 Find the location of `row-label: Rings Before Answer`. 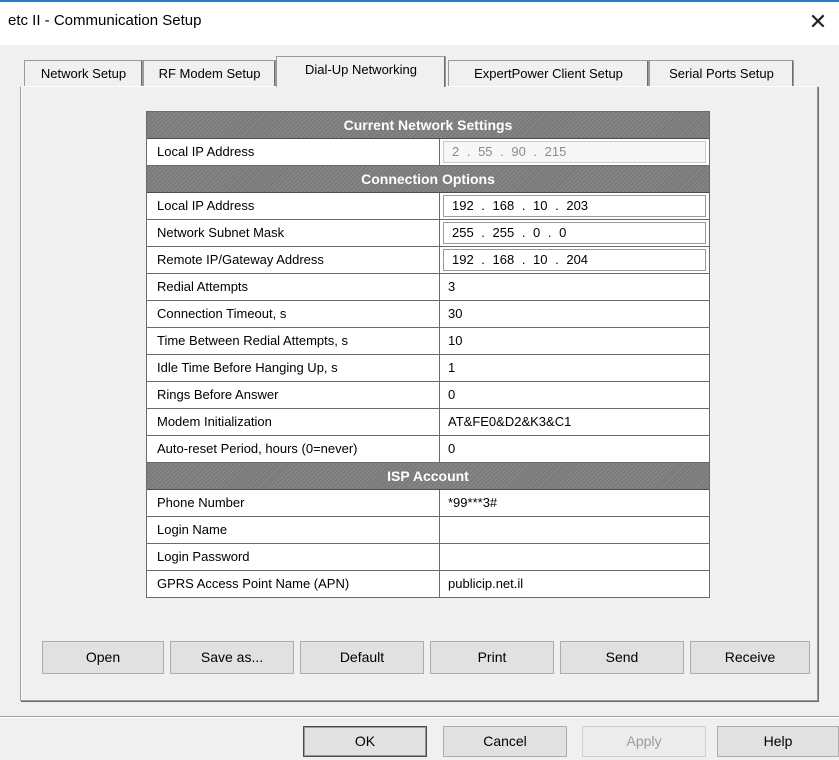

row-label: Rings Before Answer is located at coordinates (293, 395).